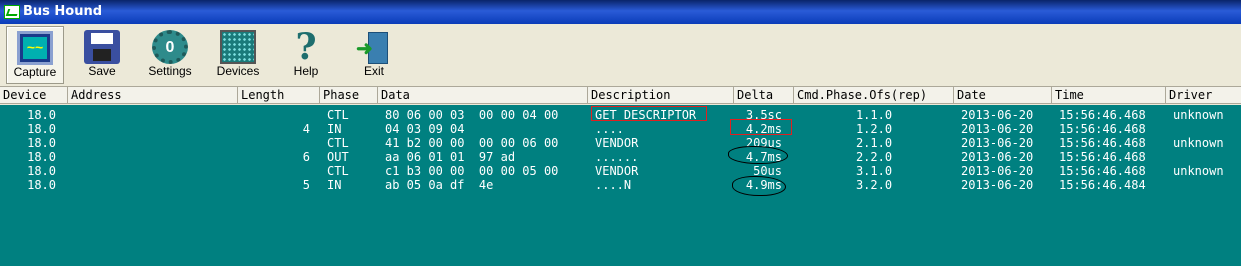  I want to click on annotation-red-box-description, so click(649, 113).